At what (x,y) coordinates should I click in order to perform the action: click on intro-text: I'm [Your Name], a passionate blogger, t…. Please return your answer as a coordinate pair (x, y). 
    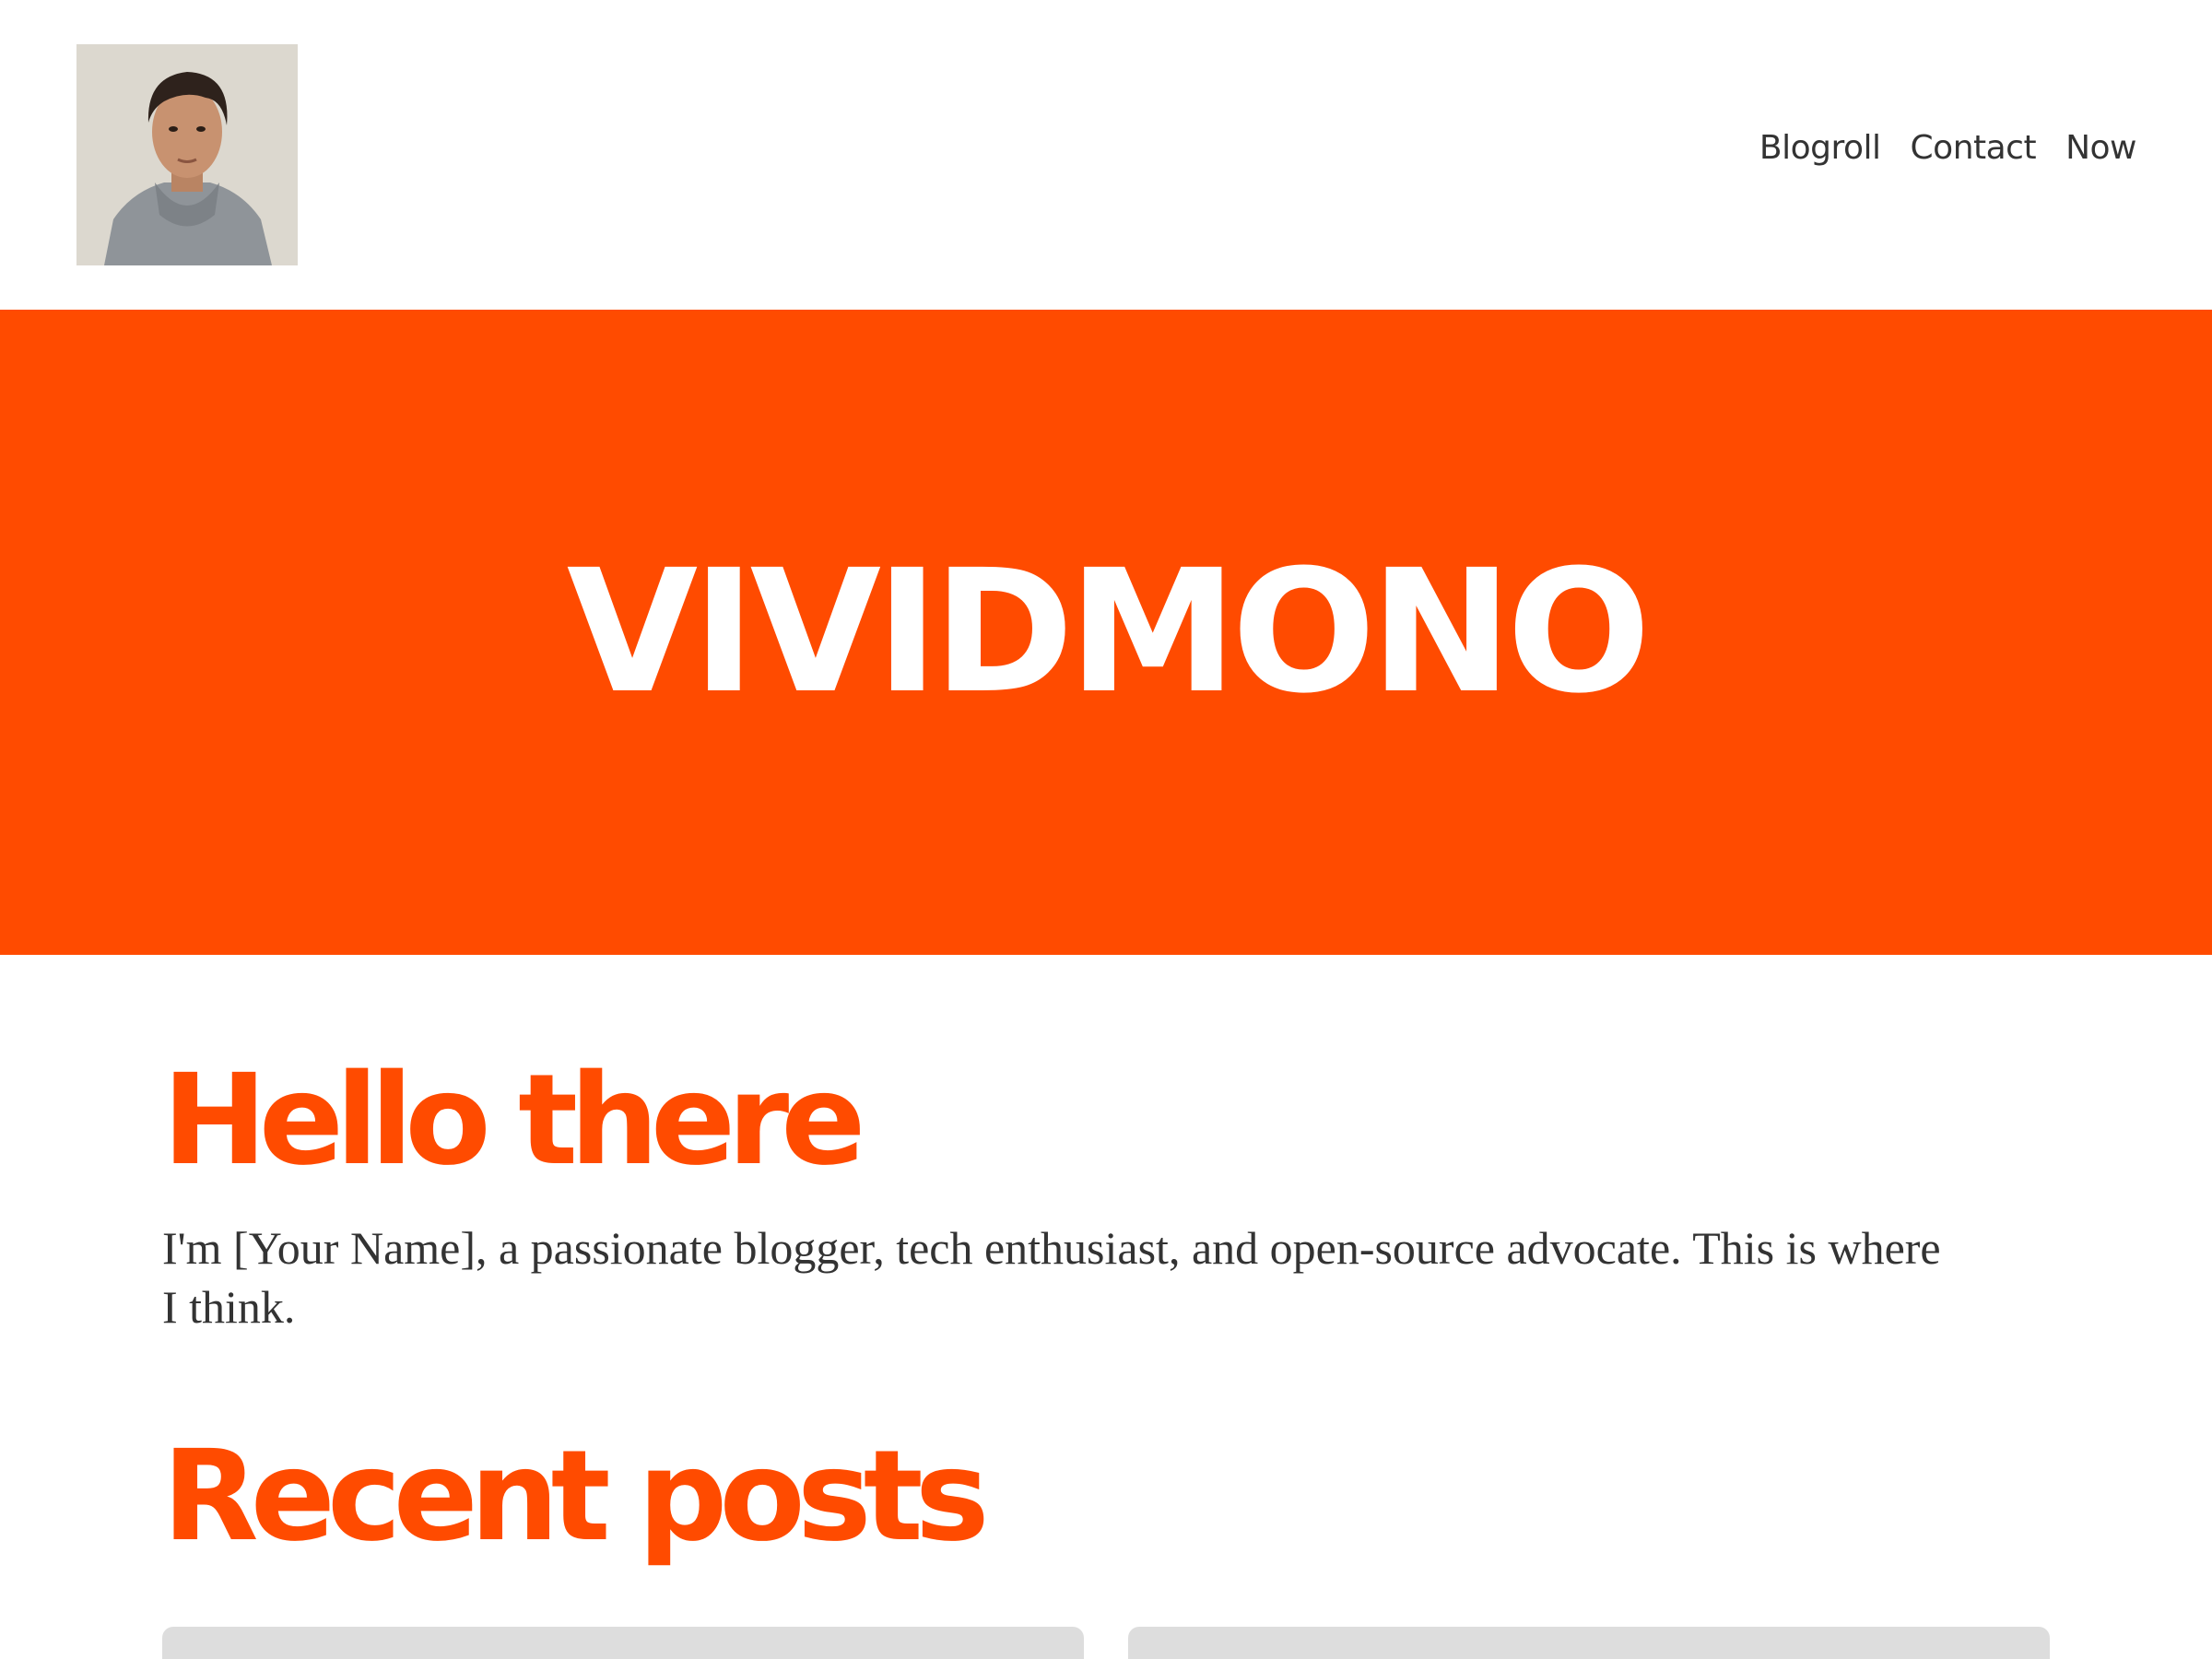
    Looking at the image, I should click on (1051, 1277).